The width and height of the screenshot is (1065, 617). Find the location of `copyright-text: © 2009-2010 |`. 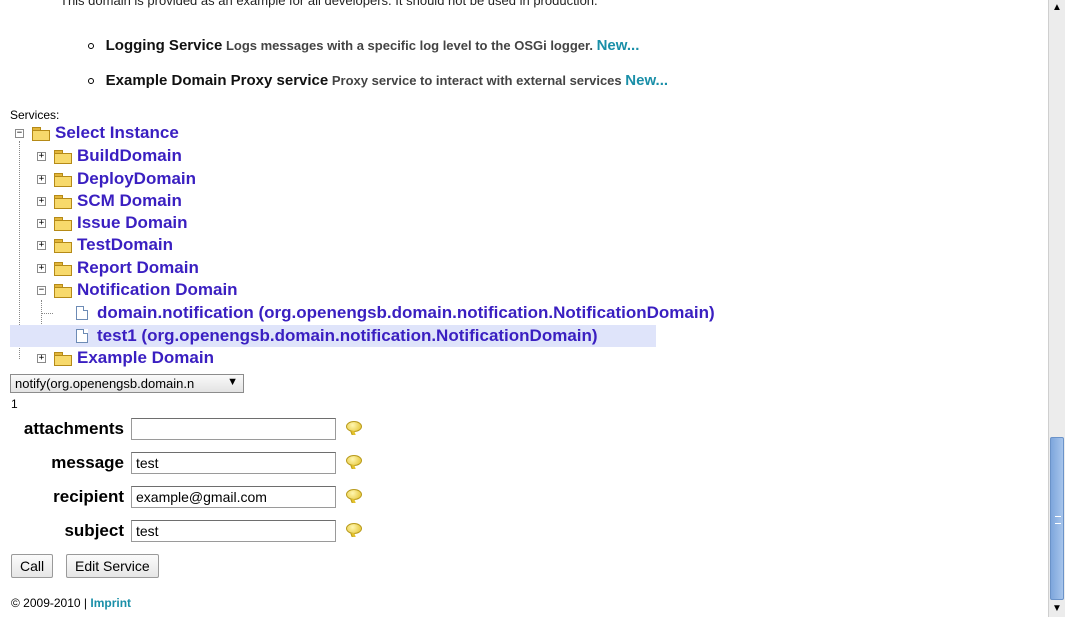

copyright-text: © 2009-2010 | is located at coordinates (49, 603).